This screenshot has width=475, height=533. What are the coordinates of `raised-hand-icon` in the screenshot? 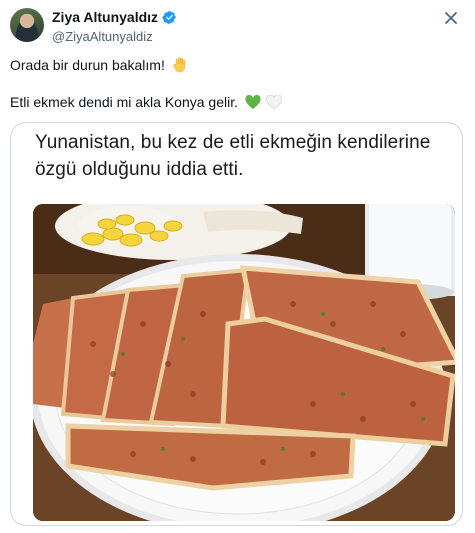 It's located at (180, 67).